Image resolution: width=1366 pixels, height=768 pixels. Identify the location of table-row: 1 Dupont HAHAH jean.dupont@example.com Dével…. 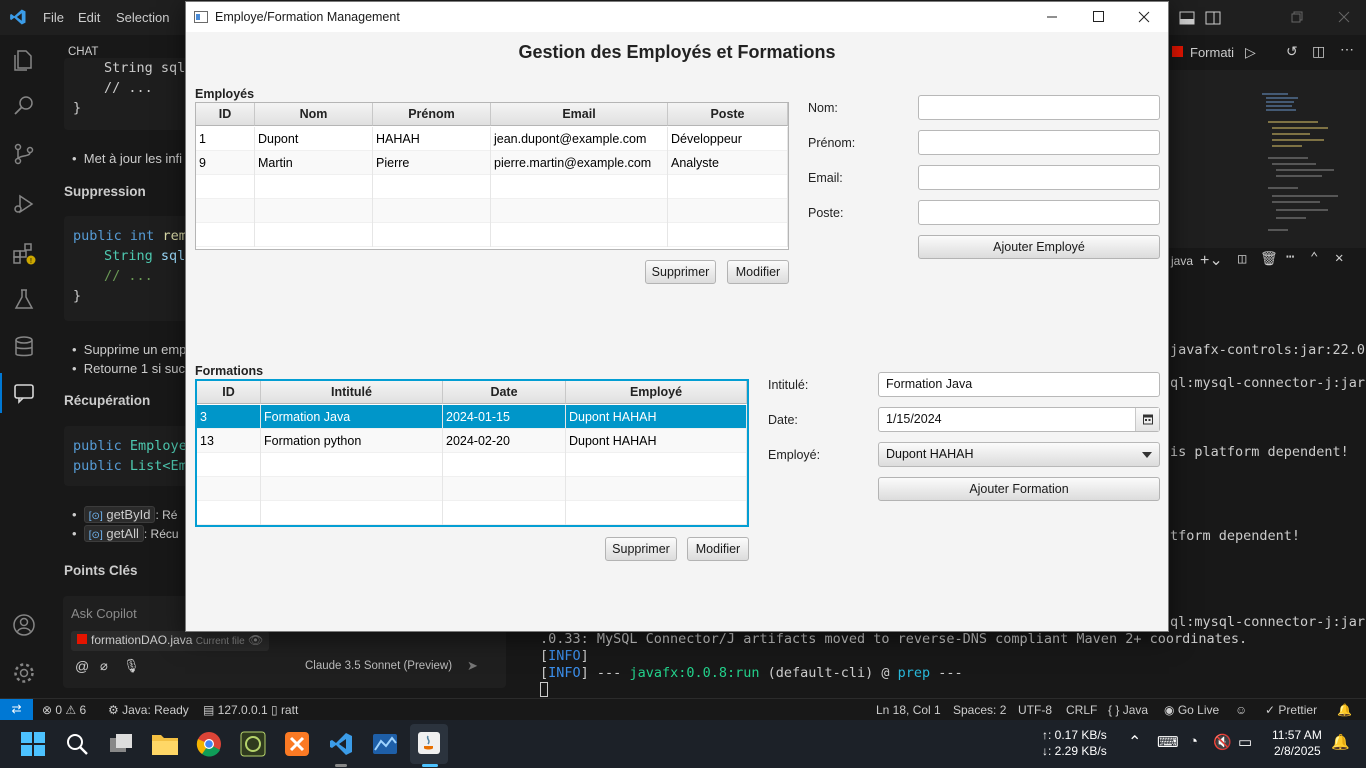
(492, 139).